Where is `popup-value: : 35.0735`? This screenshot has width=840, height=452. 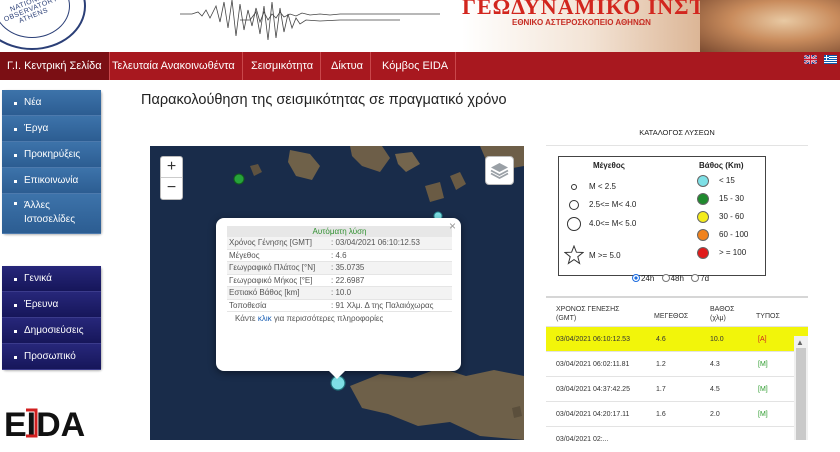 popup-value: : 35.0735 is located at coordinates (348, 267).